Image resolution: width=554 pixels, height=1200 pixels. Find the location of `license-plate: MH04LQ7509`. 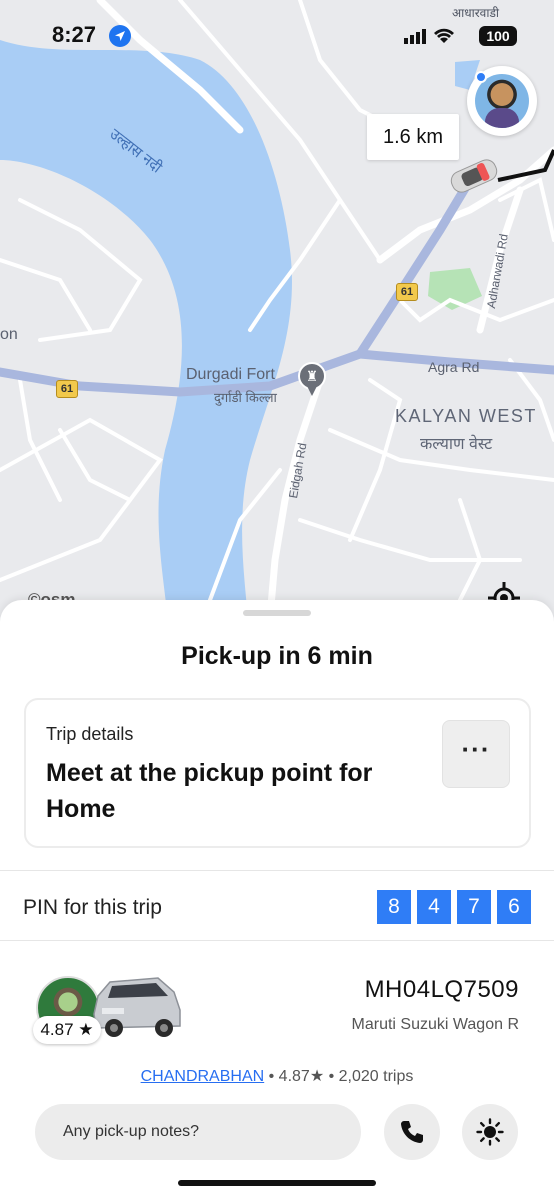

license-plate: MH04LQ7509 is located at coordinates (441, 989).